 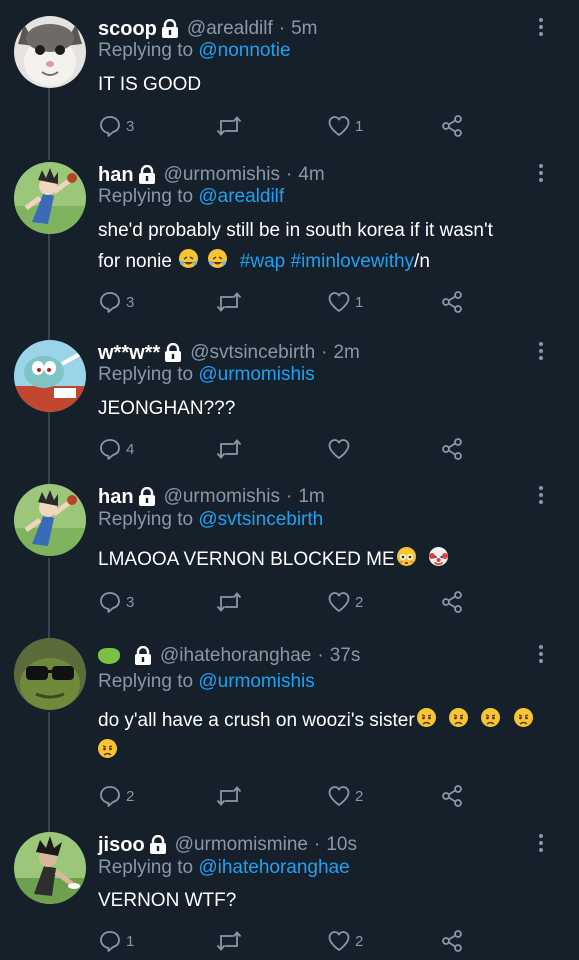 I want to click on timestamp: 5m, so click(x=304, y=29).